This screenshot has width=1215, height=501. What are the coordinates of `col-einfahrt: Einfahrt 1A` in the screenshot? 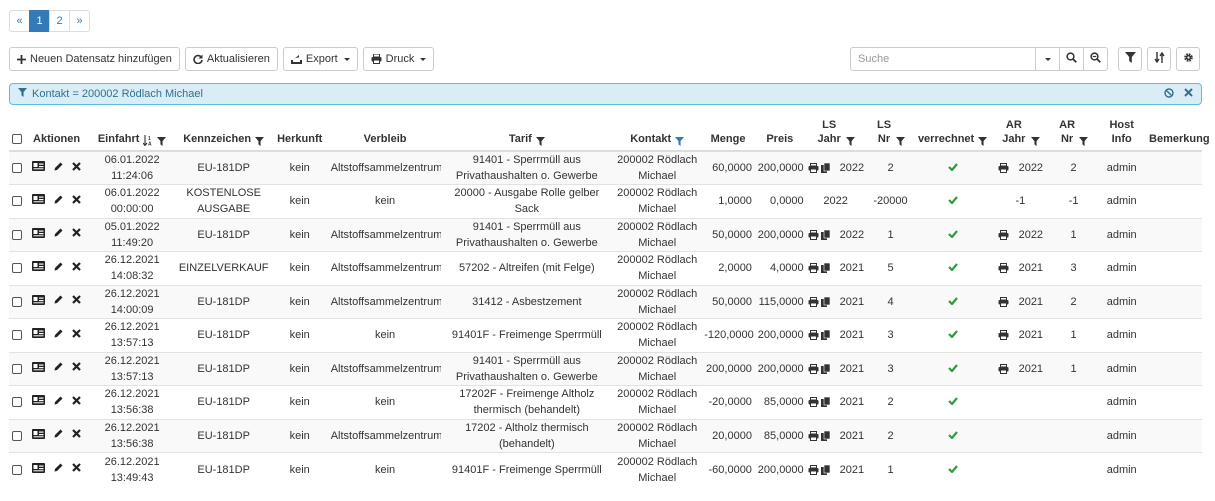 It's located at (132, 134).